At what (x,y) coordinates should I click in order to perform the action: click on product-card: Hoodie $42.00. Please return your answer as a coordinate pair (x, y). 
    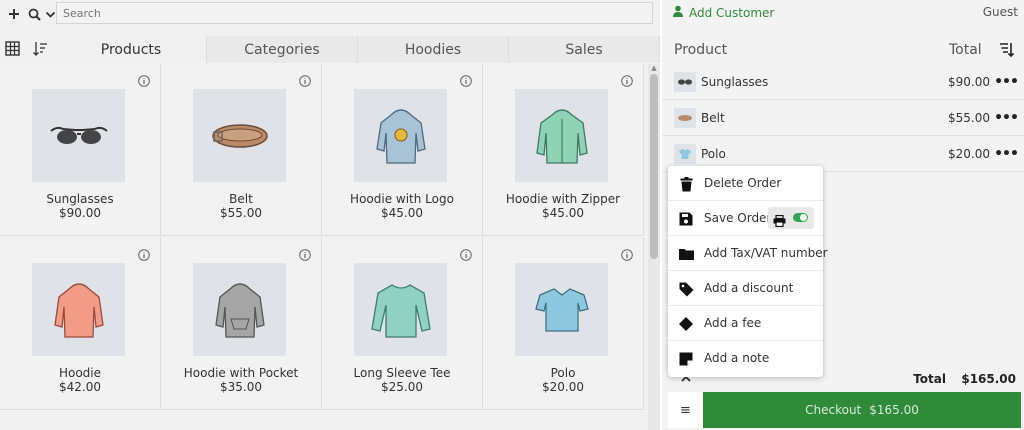
    Looking at the image, I should click on (80, 324).